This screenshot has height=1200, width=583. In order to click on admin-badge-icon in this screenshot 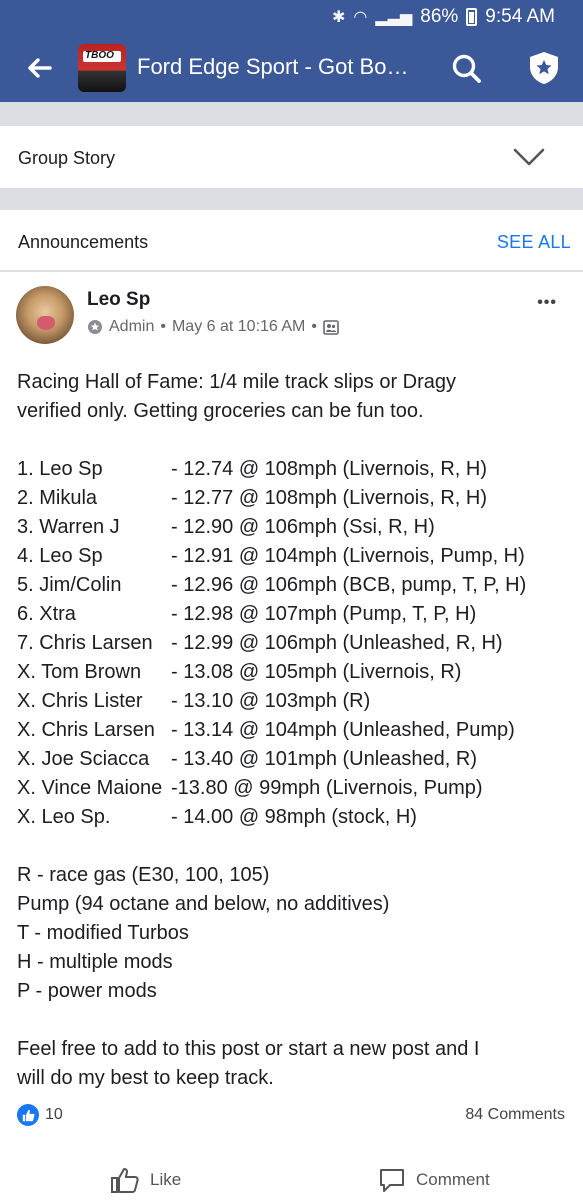, I will do `click(95, 327)`.